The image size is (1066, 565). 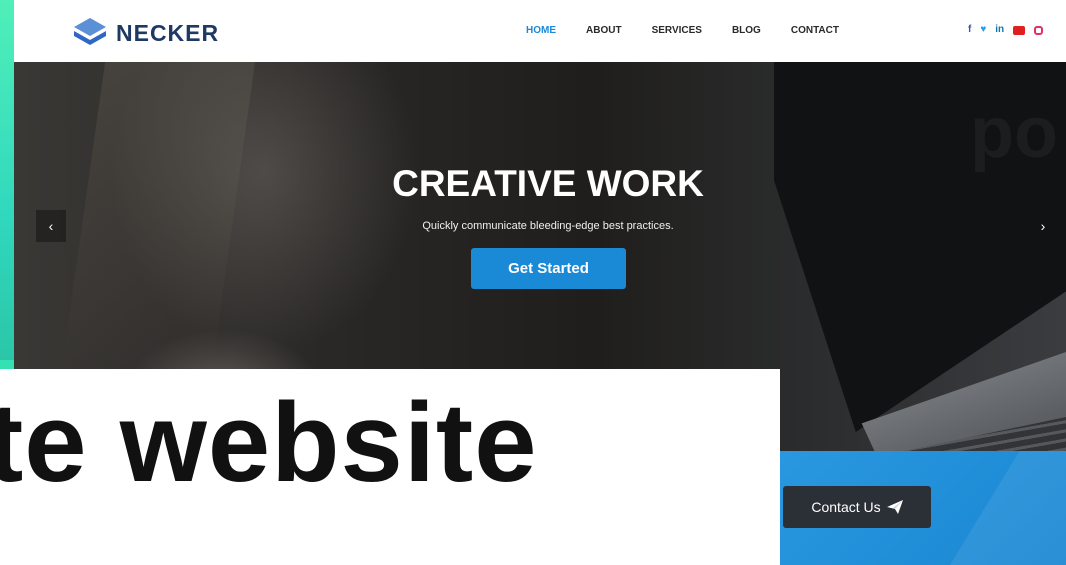 What do you see at coordinates (604, 30) in the screenshot?
I see `nav-link-about: ABOUT` at bounding box center [604, 30].